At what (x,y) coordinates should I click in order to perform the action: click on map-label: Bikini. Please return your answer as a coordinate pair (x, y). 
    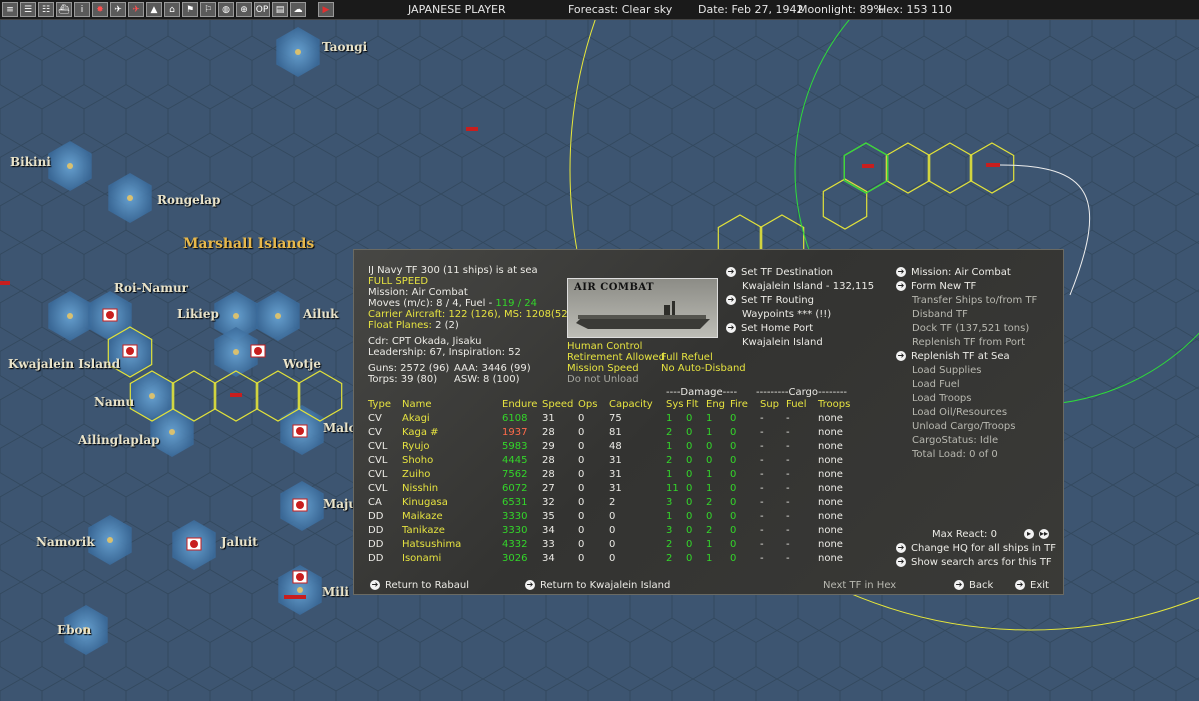
    Looking at the image, I should click on (30, 162).